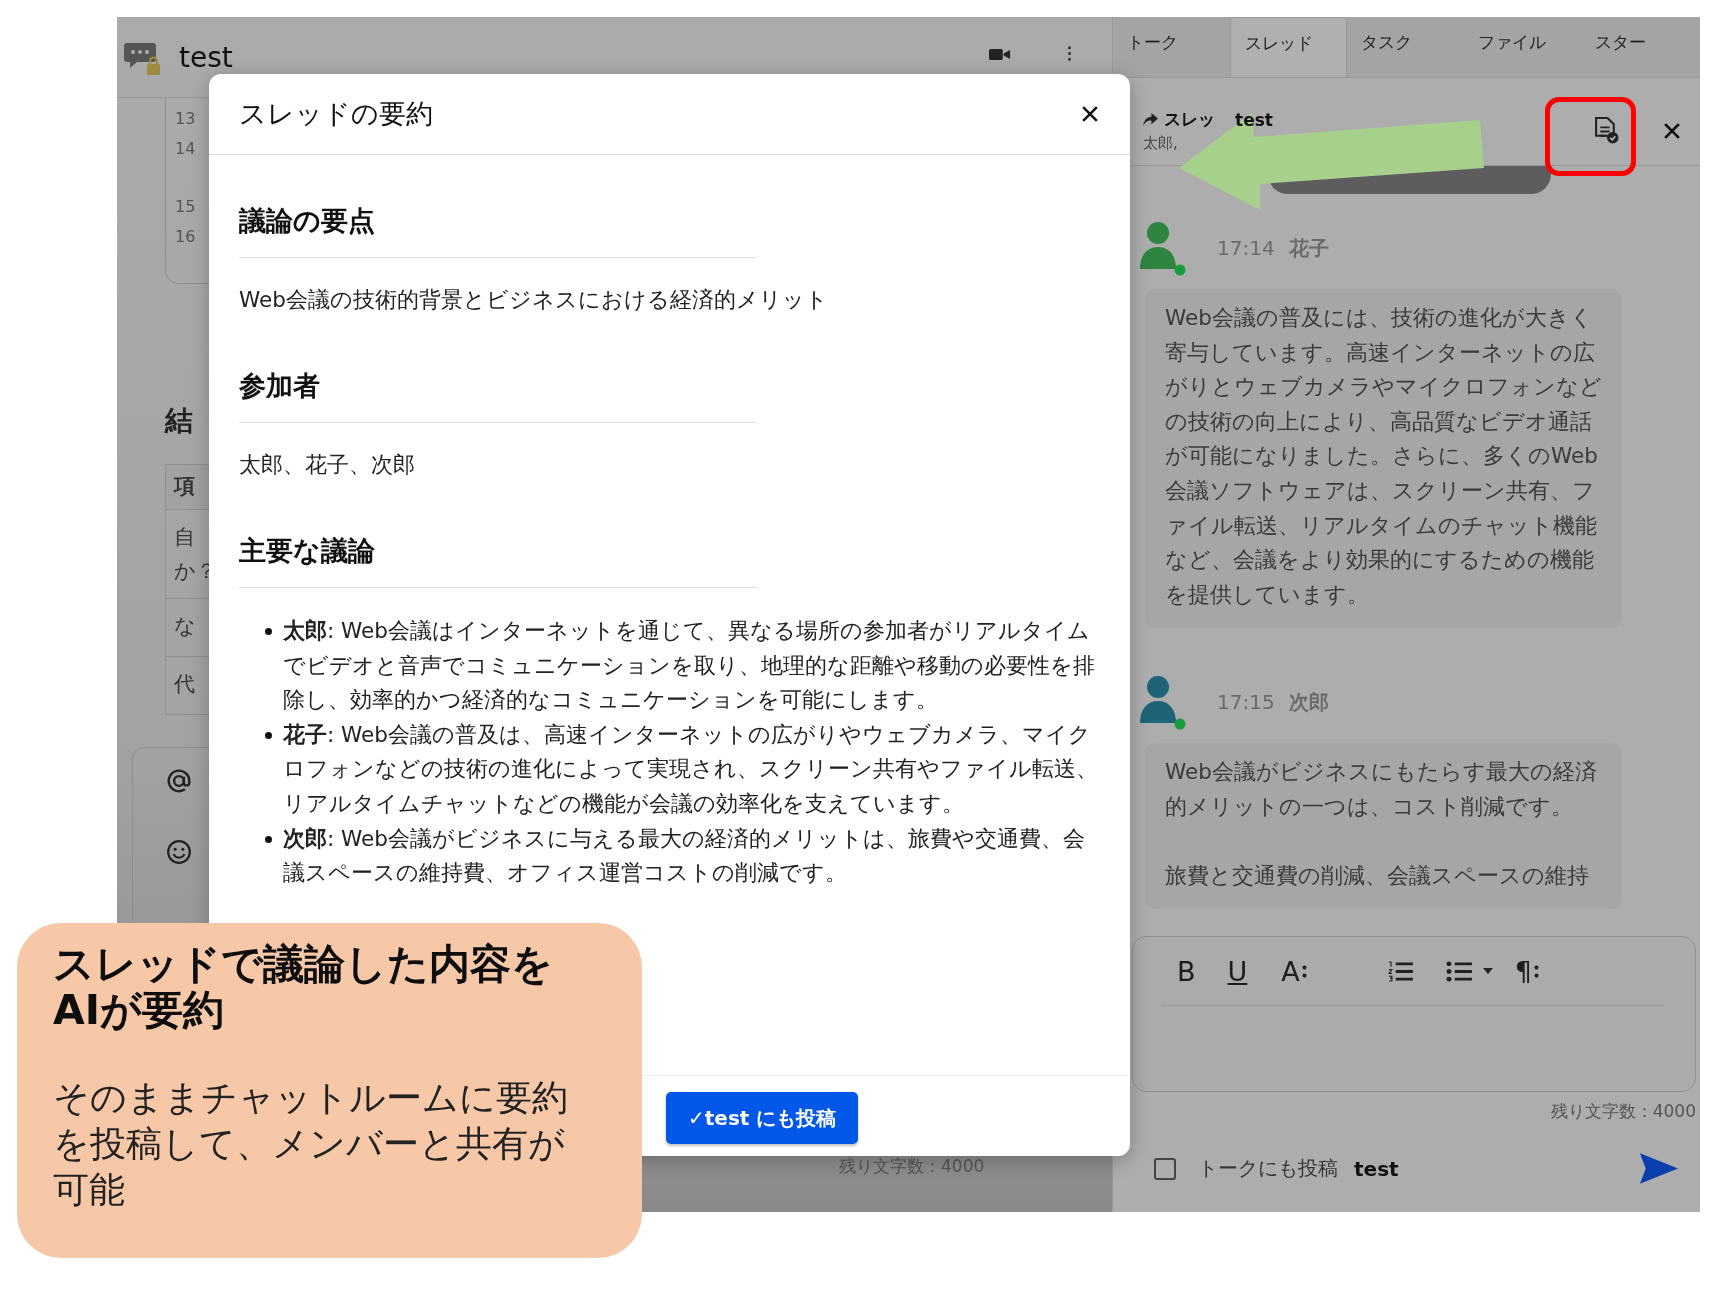 The height and width of the screenshot is (1302, 1727). I want to click on tab: ファイル, so click(1522, 47).